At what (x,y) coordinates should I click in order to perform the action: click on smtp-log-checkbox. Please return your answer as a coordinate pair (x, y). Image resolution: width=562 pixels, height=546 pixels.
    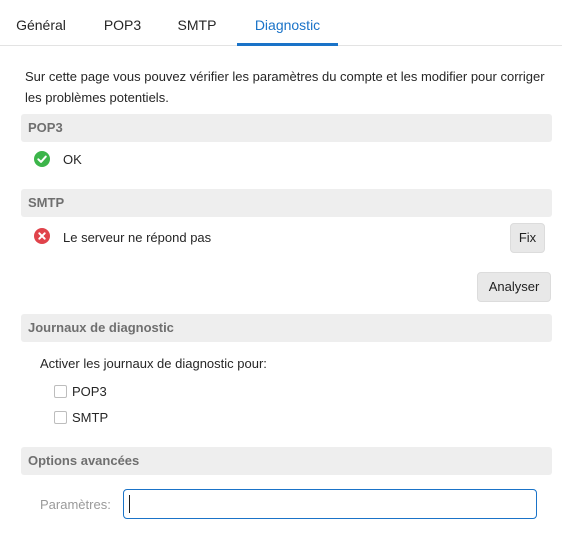
    Looking at the image, I should click on (60, 417).